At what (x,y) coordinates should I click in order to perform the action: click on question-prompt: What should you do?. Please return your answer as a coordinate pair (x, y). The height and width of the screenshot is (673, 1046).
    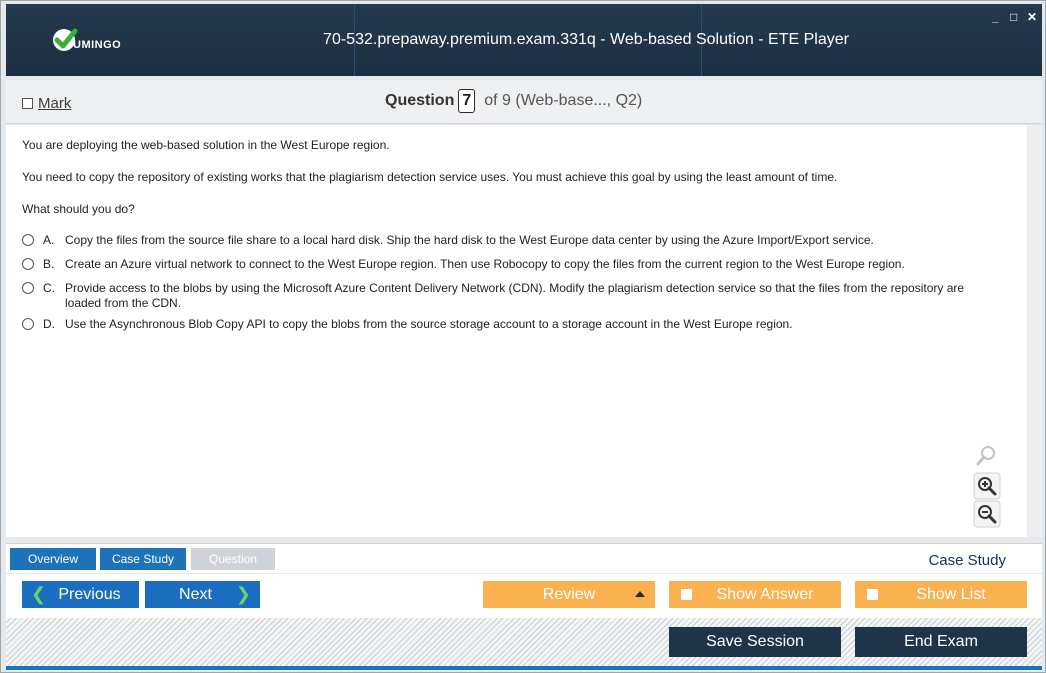
    Looking at the image, I should click on (78, 209).